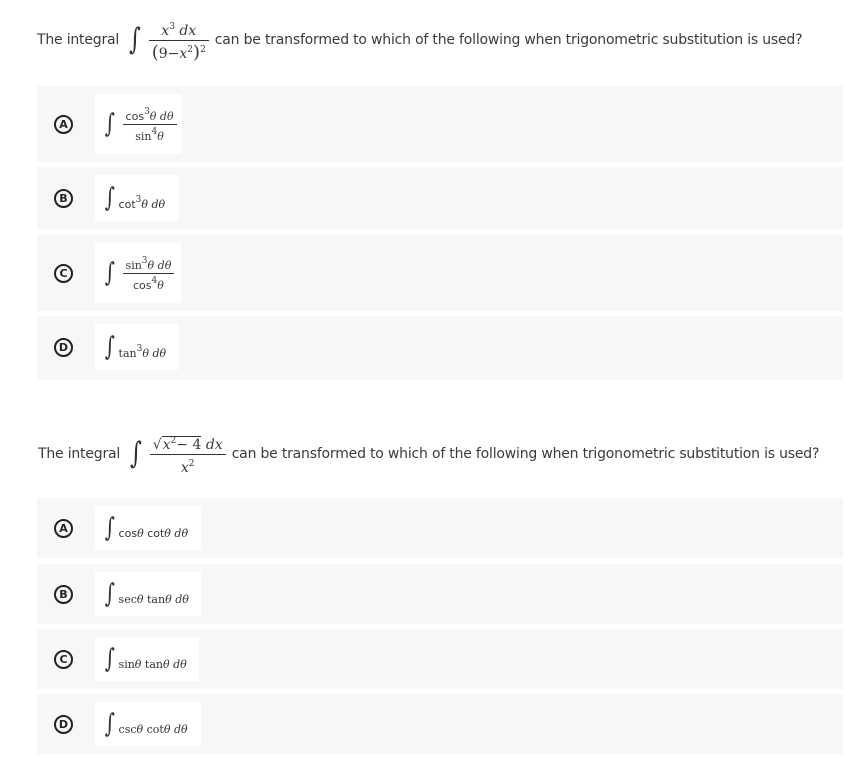  Describe the element at coordinates (153, 533) in the screenshot. I see `option-expression: cosθ cotθ dθ` at that location.